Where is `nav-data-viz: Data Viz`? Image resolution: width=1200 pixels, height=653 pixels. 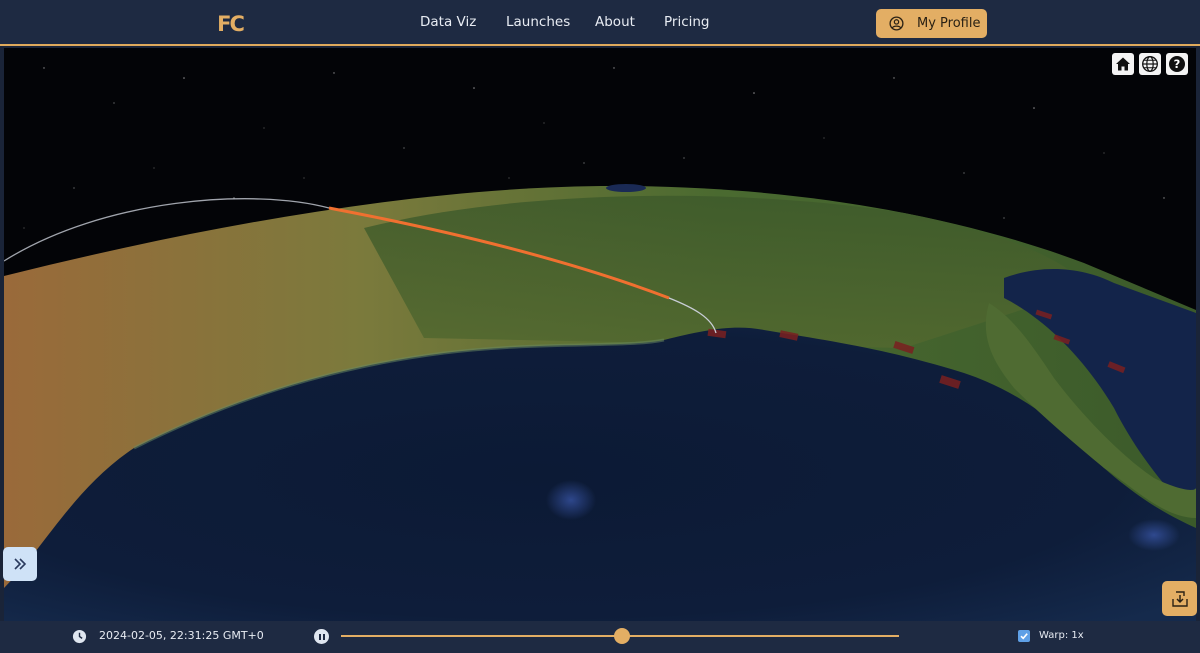
nav-data-viz: Data Viz is located at coordinates (448, 22).